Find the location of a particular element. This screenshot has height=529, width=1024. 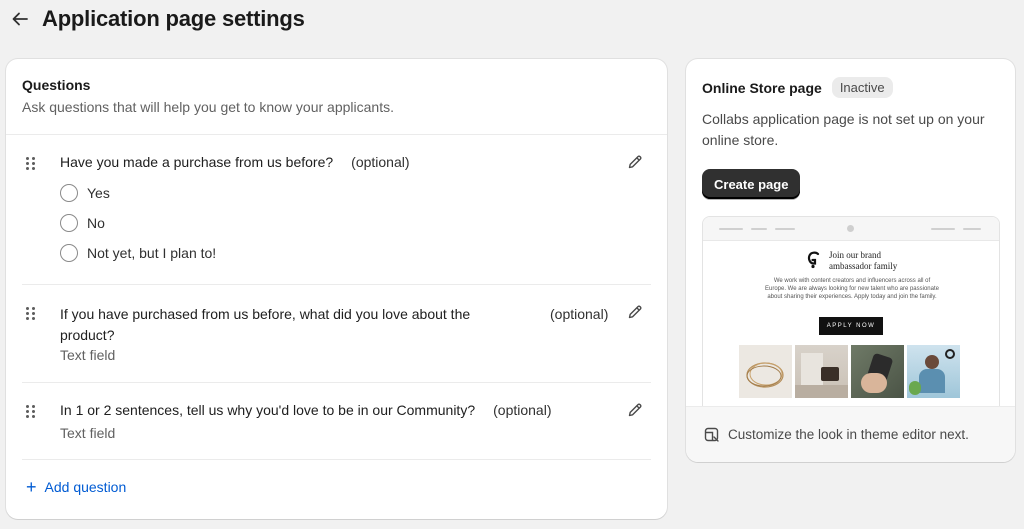

theme-editor-hint: Customize the look in theme editor next. is located at coordinates (850, 434).